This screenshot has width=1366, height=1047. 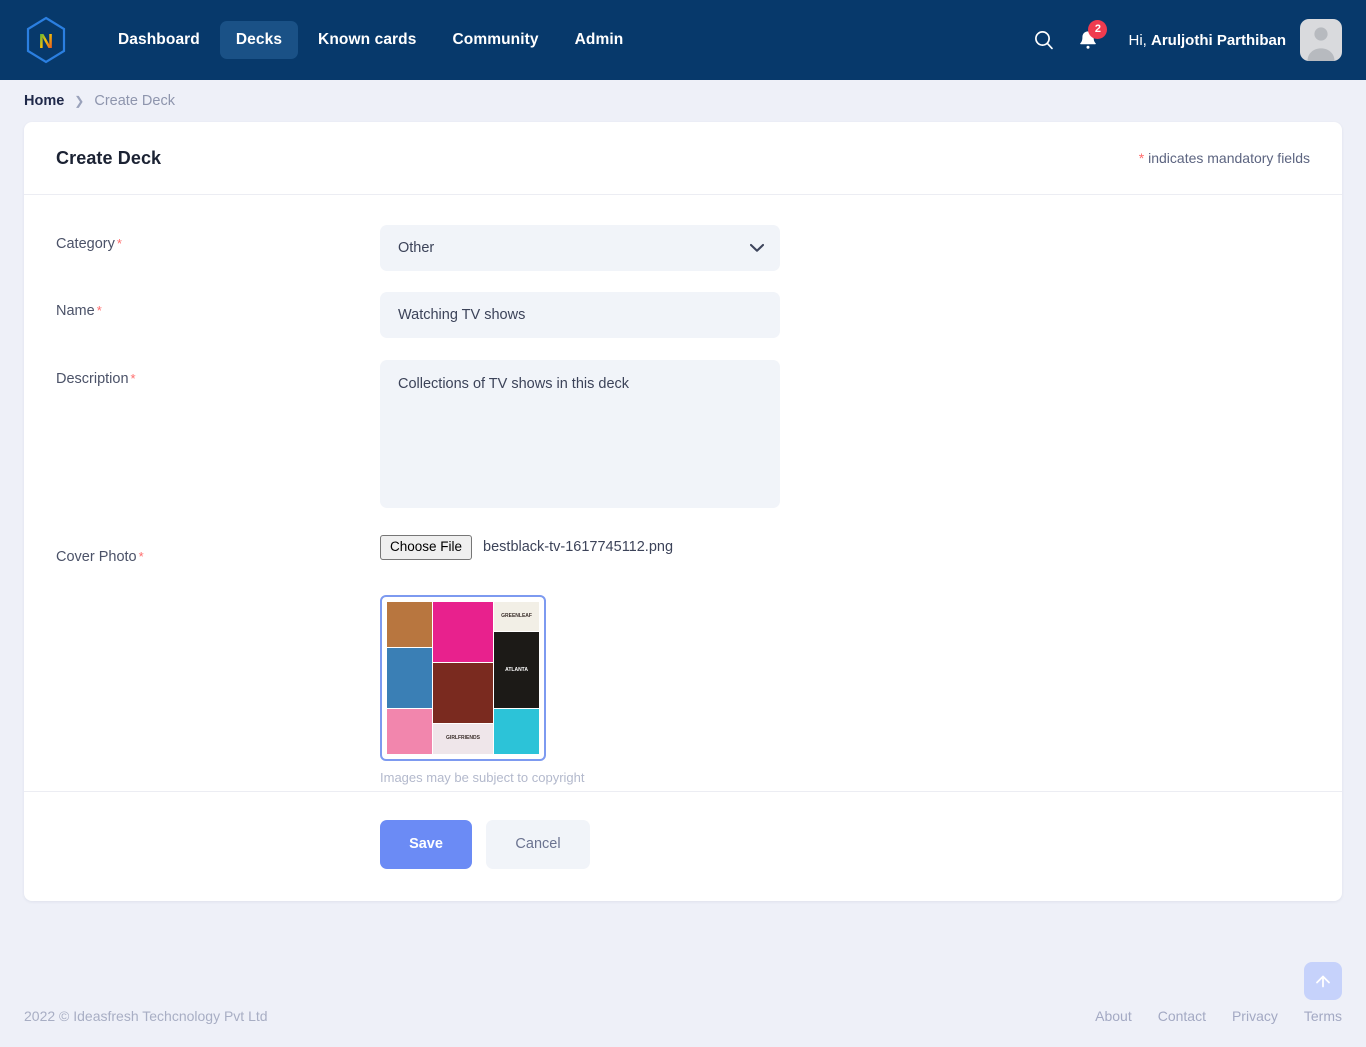 I want to click on nav-item-known-cards: Known cards, so click(x=367, y=40).